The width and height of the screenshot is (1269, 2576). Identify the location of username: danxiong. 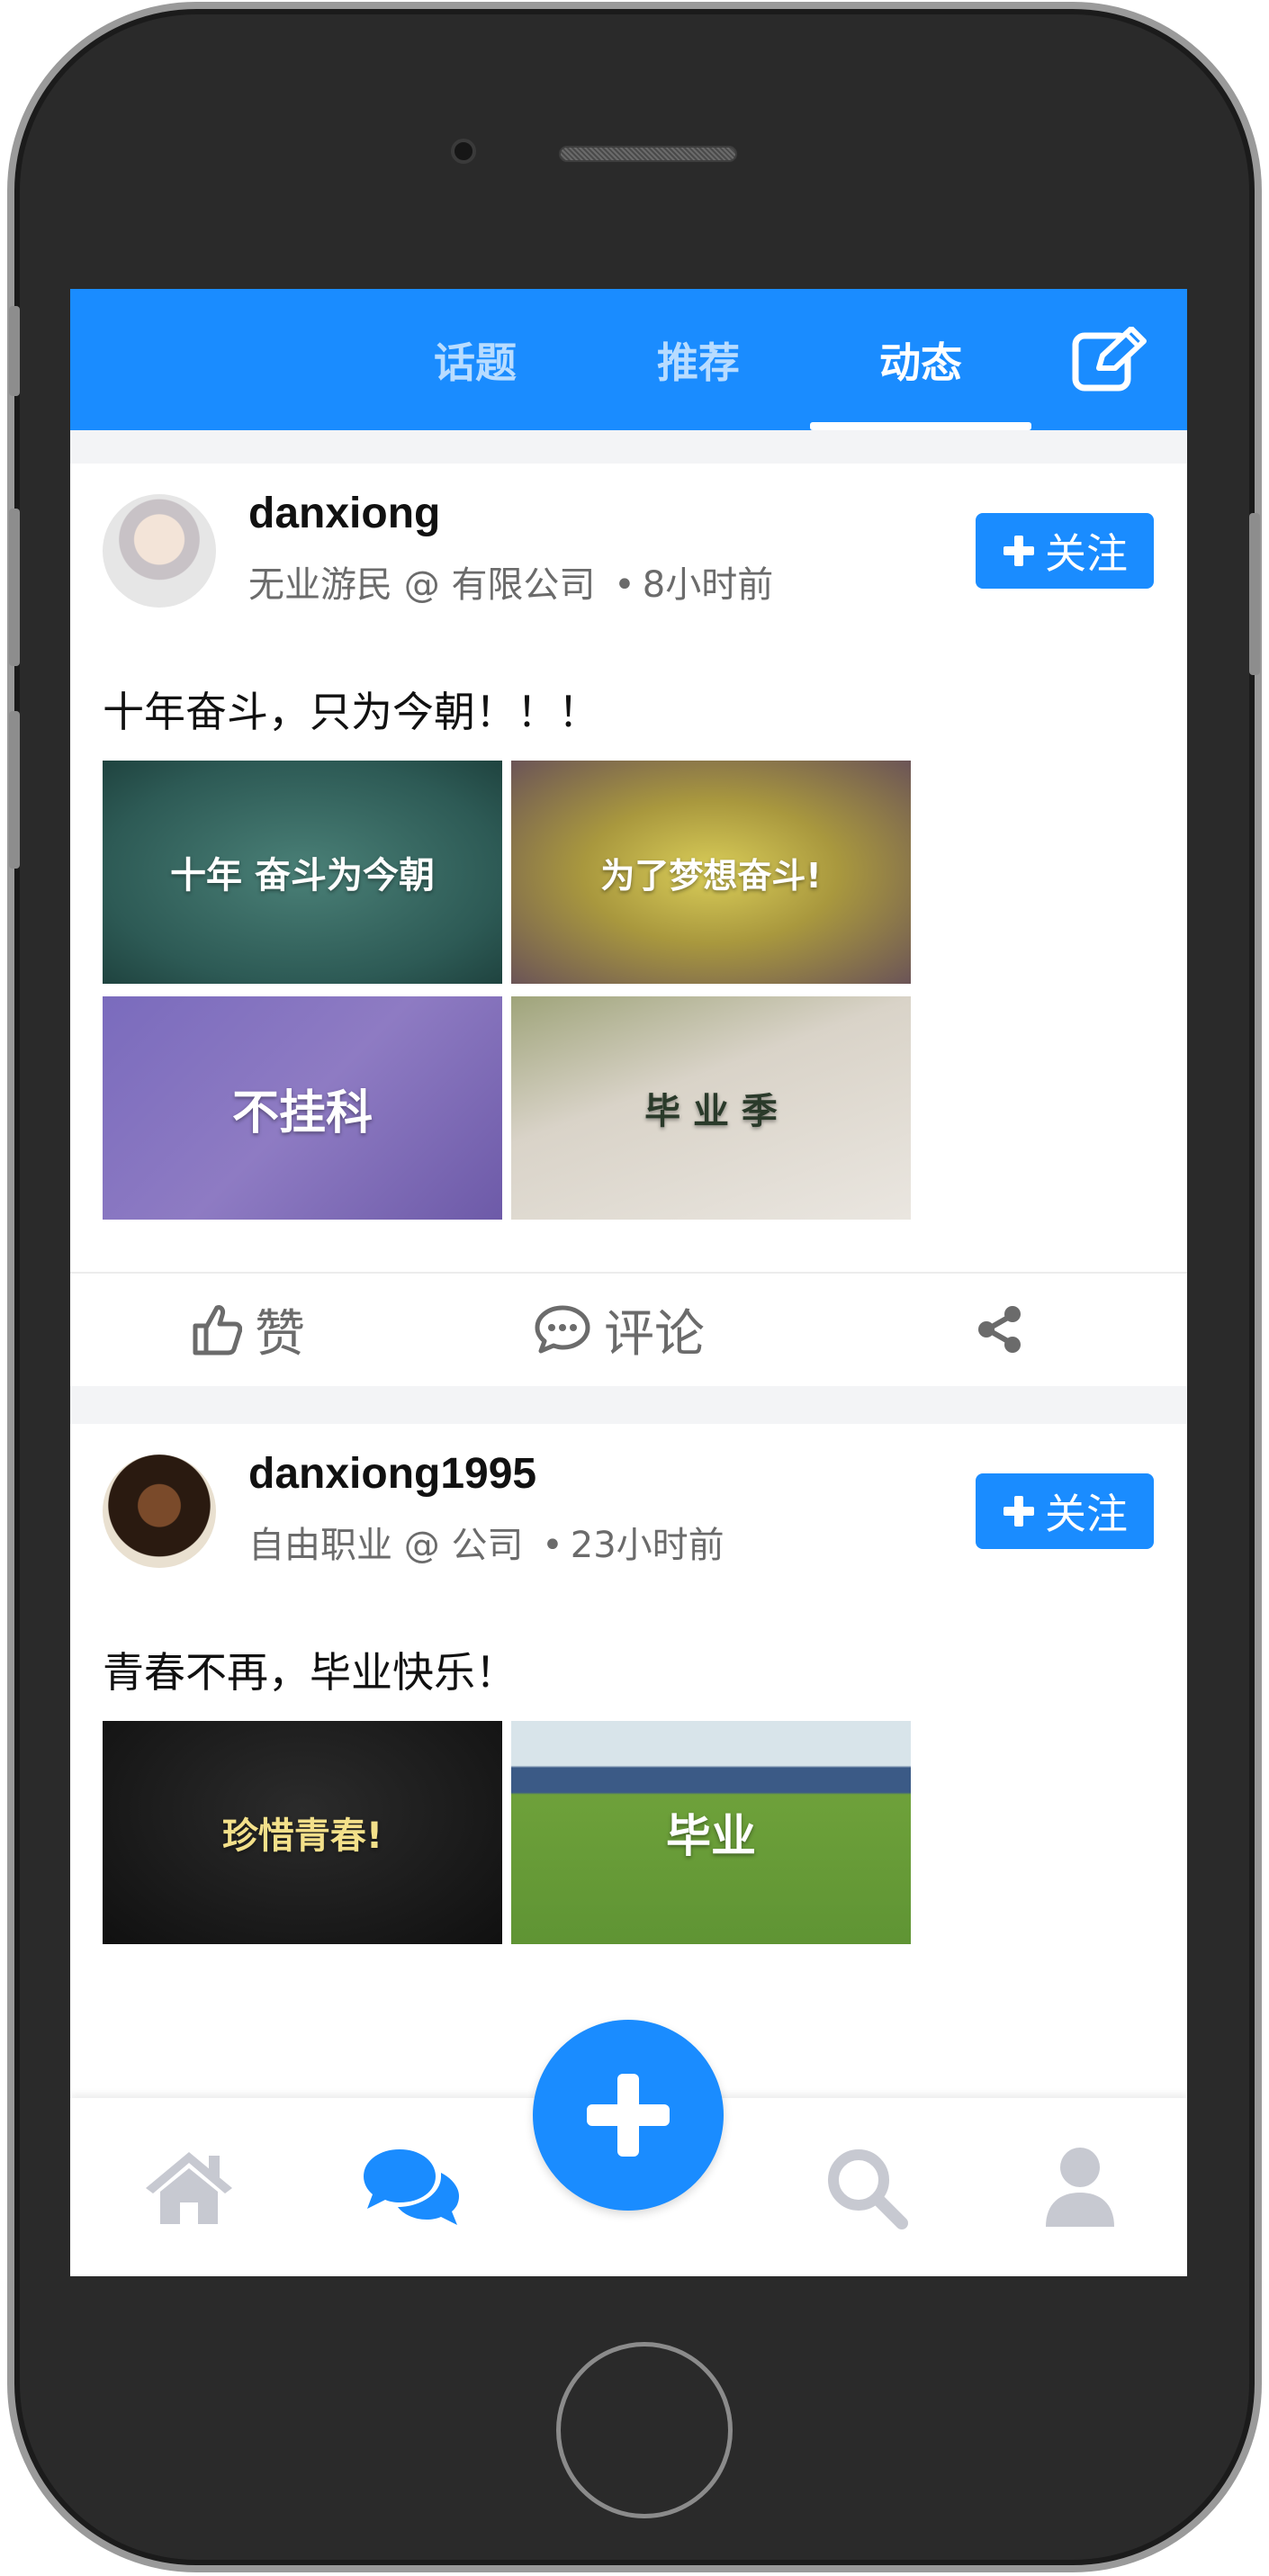
(344, 513).